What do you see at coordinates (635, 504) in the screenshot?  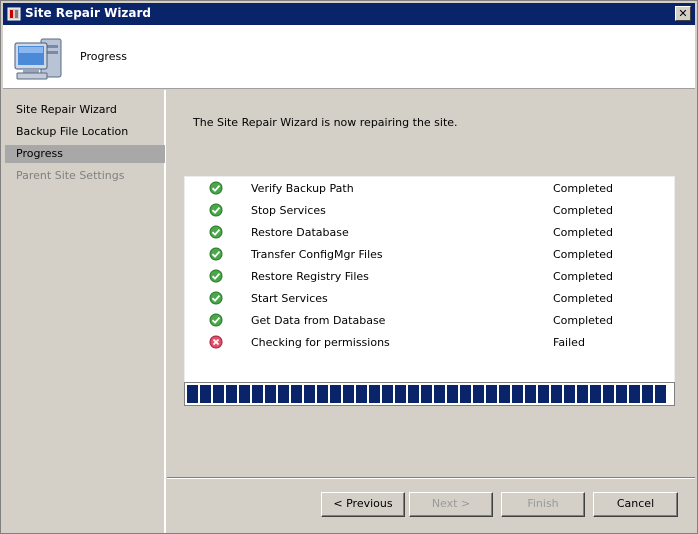 I see `cancel-button: Cancel` at bounding box center [635, 504].